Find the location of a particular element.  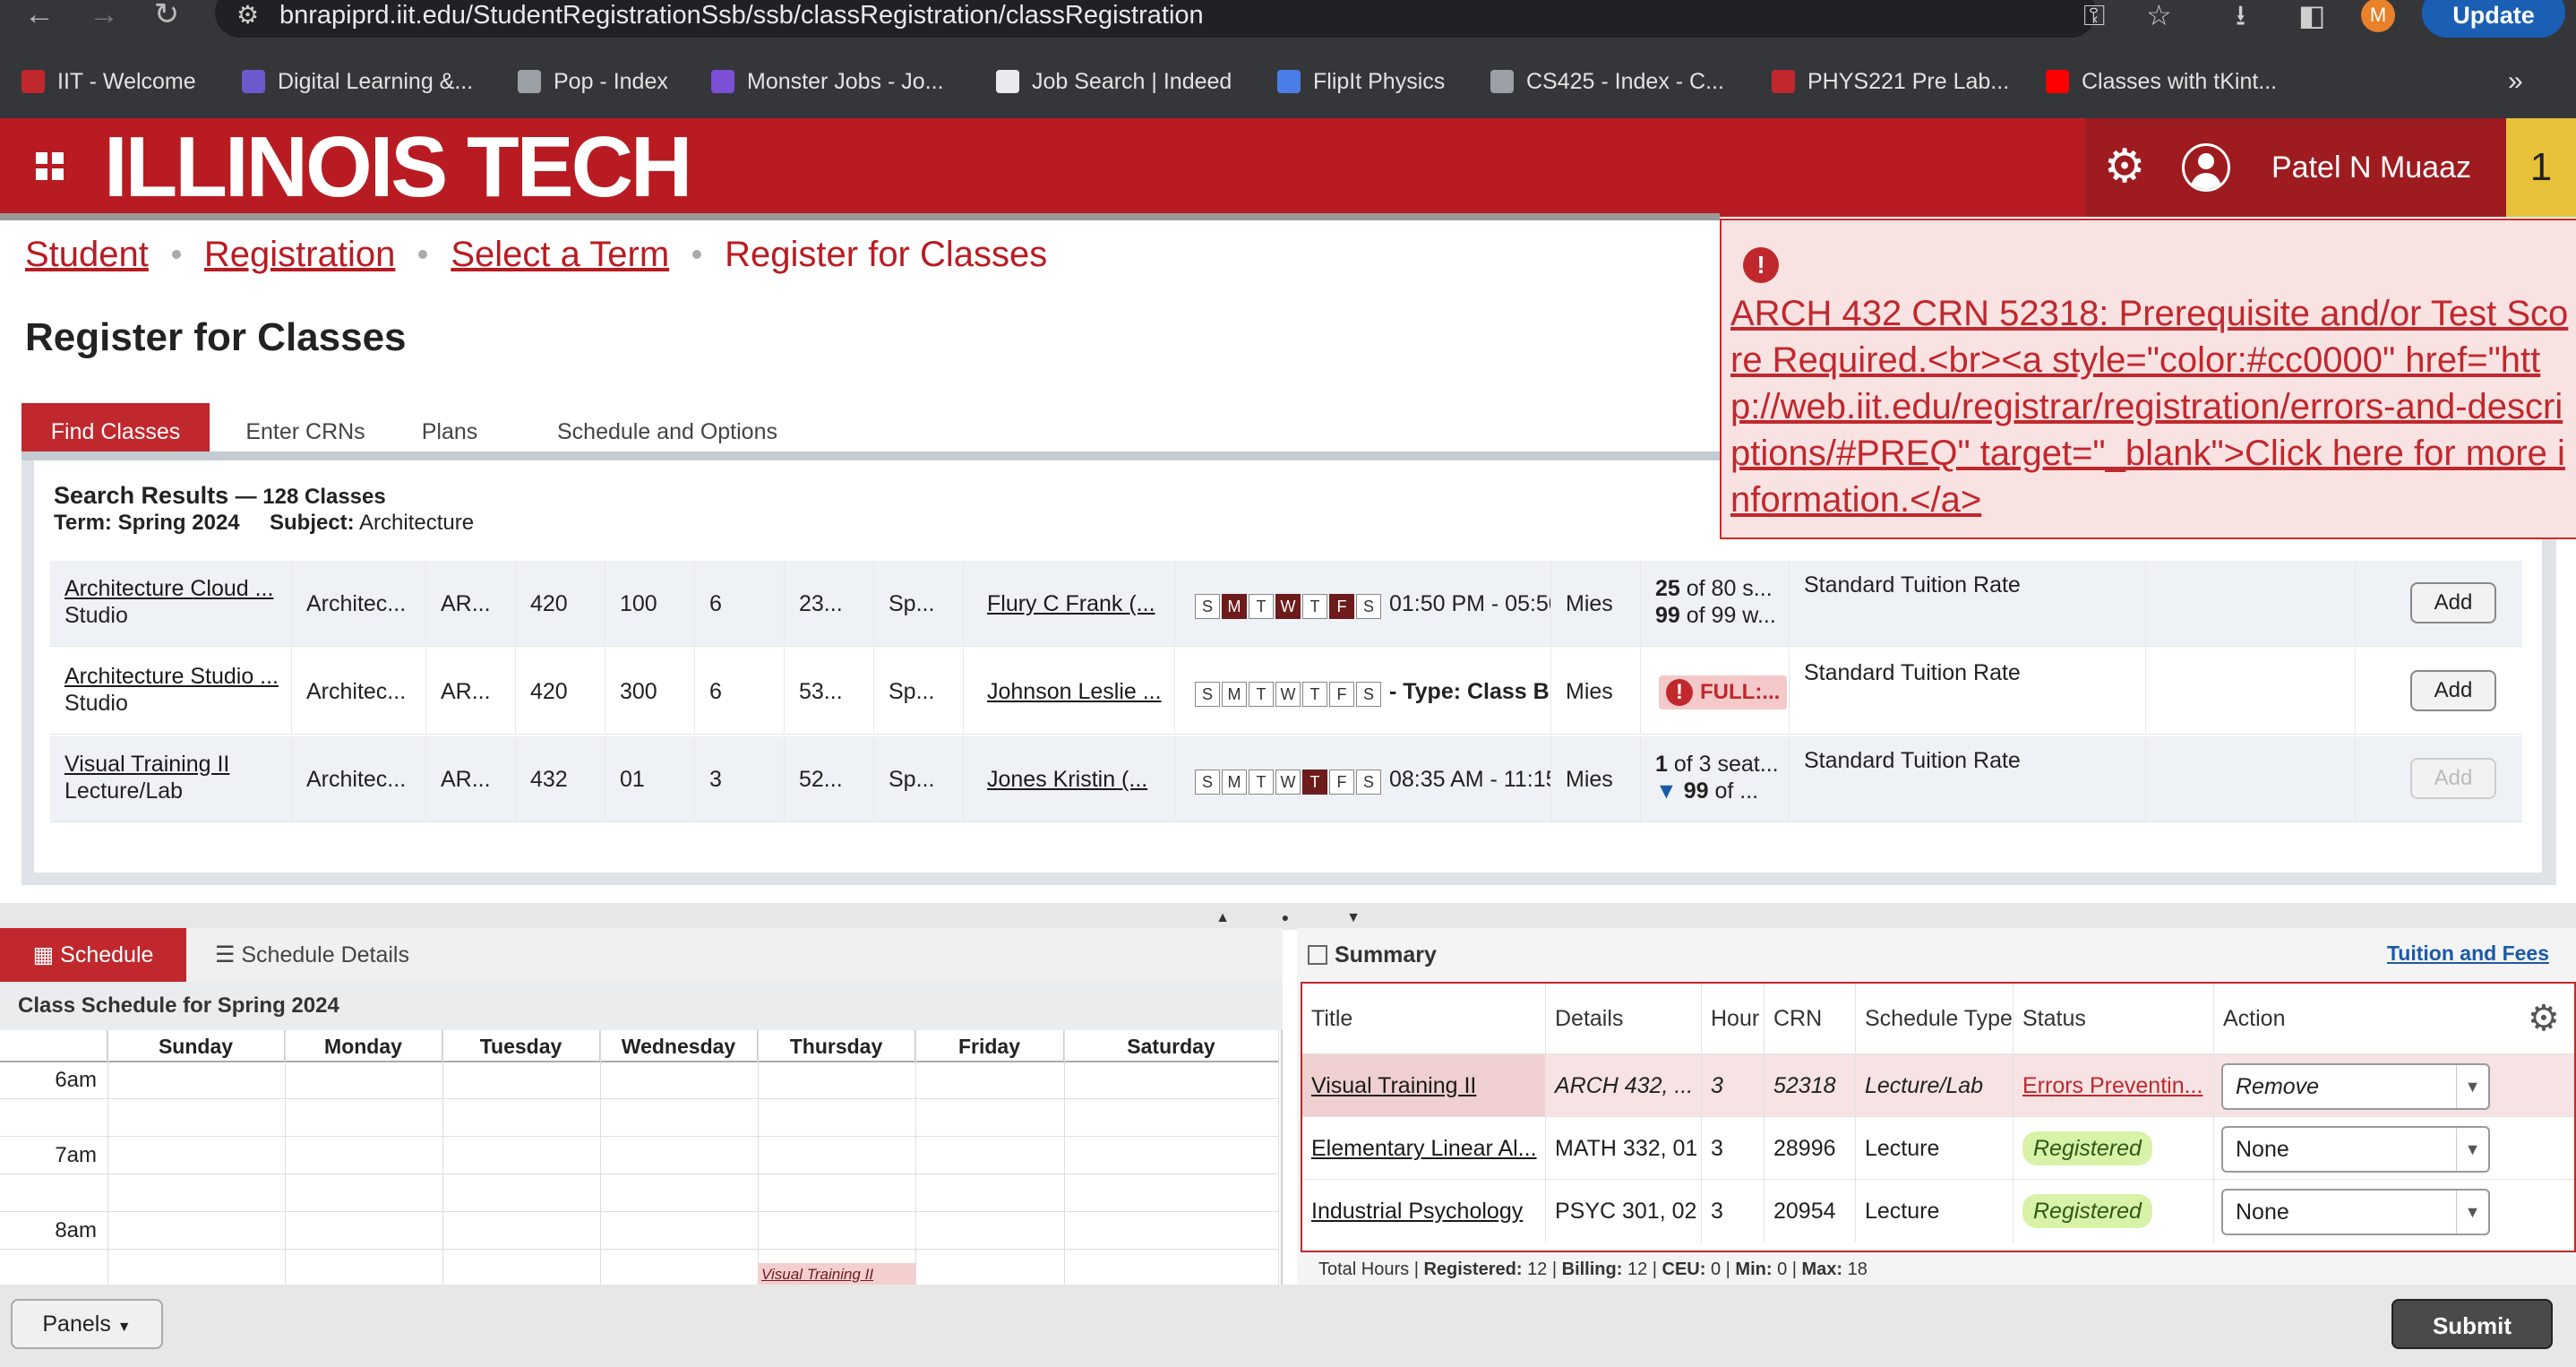

tab-find-classes: Find Classes is located at coordinates (115, 427).